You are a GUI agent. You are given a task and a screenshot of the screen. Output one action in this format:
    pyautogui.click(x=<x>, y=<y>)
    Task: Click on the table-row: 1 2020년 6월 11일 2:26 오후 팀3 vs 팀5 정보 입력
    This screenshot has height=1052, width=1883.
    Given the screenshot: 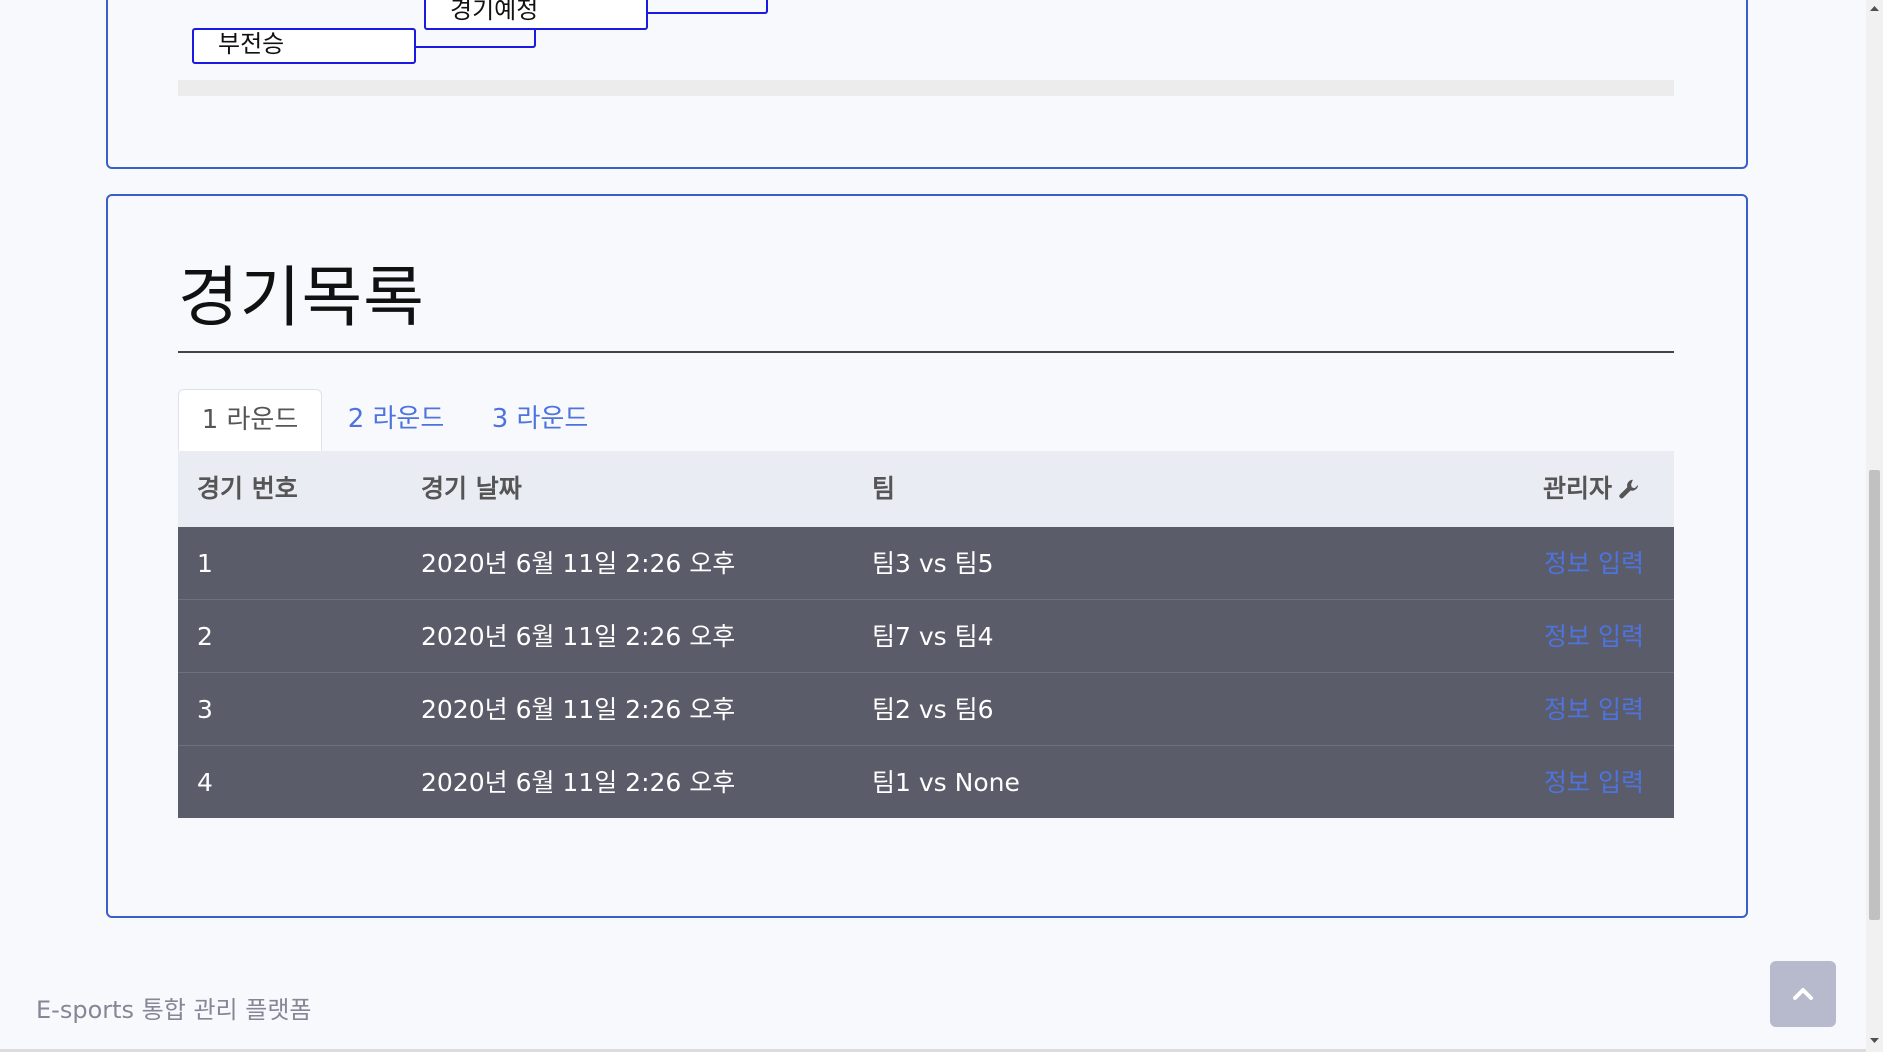 What is the action you would take?
    pyautogui.click(x=926, y=563)
    